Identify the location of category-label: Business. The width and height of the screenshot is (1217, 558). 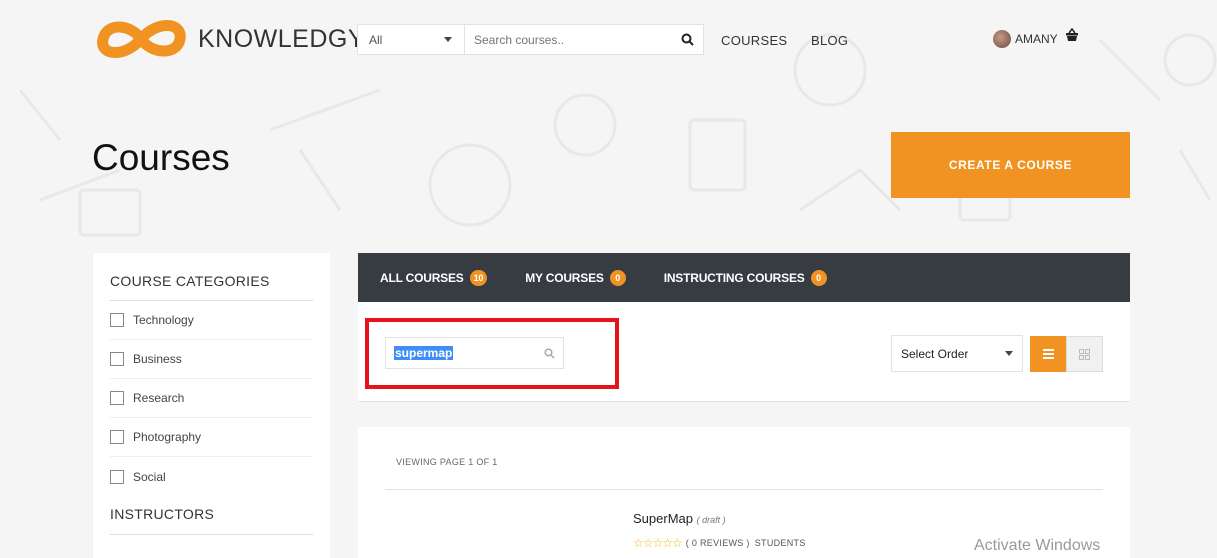
(157, 359).